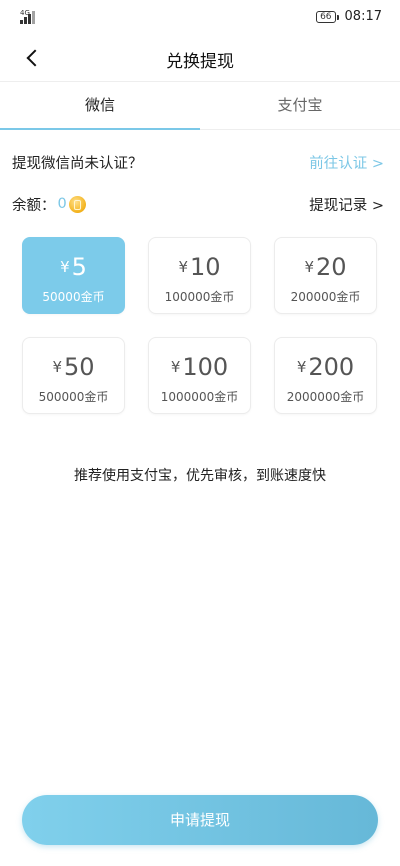  What do you see at coordinates (100, 106) in the screenshot?
I see `tab-wechat: 微信` at bounding box center [100, 106].